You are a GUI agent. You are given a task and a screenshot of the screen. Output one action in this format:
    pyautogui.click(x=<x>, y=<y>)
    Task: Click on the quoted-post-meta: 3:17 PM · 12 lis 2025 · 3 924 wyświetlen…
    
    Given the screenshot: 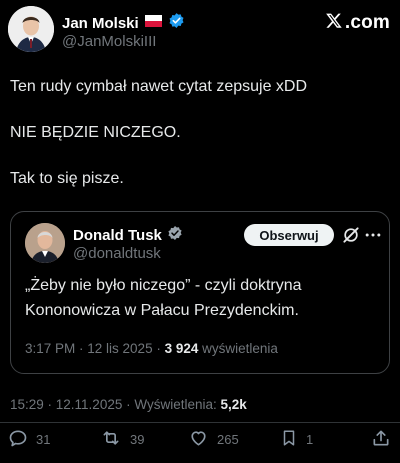 What is the action you would take?
    pyautogui.click(x=151, y=348)
    